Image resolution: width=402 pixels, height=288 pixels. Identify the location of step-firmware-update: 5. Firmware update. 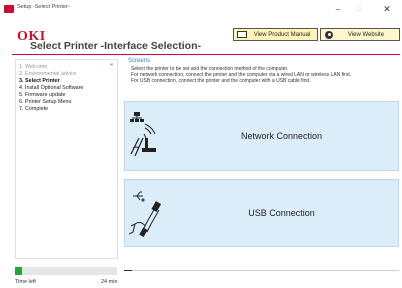
(42, 95).